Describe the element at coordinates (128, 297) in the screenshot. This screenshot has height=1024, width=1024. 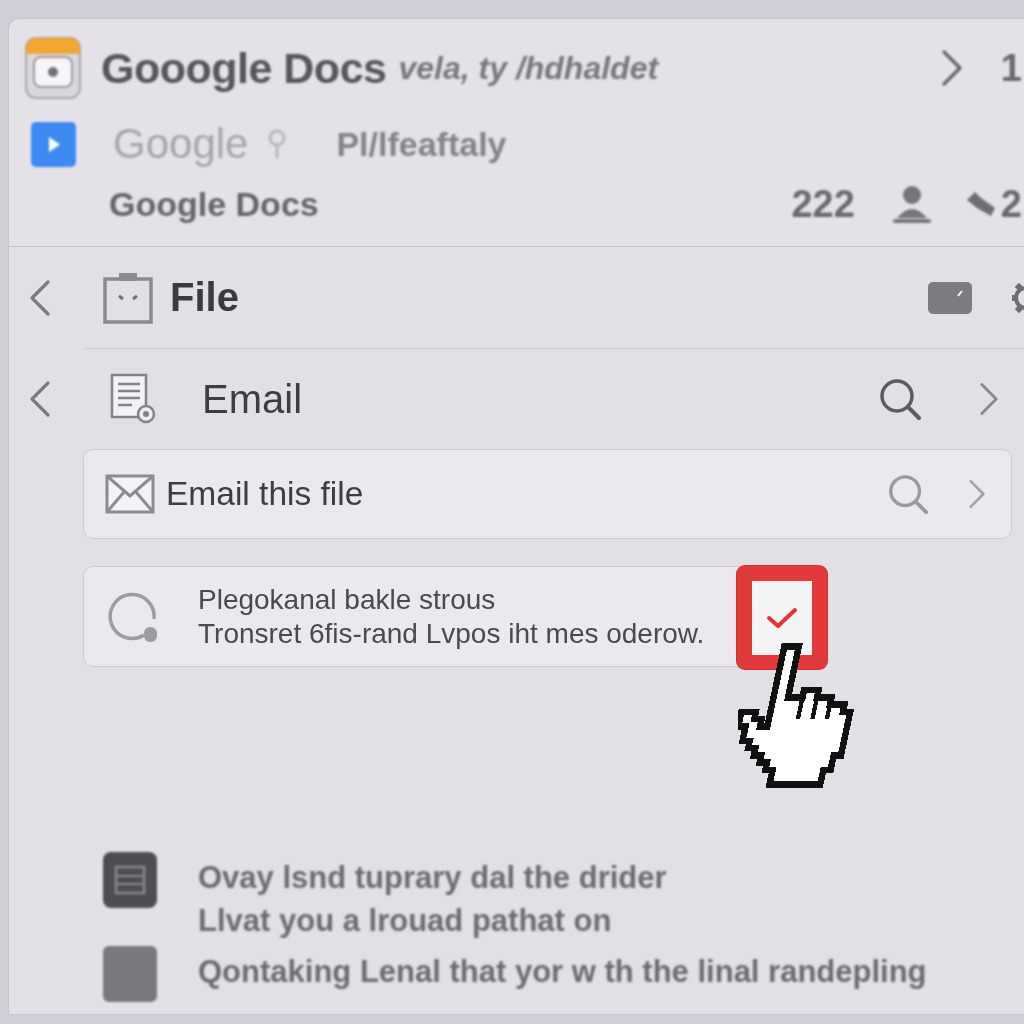
I see `clipboard-icon` at that location.